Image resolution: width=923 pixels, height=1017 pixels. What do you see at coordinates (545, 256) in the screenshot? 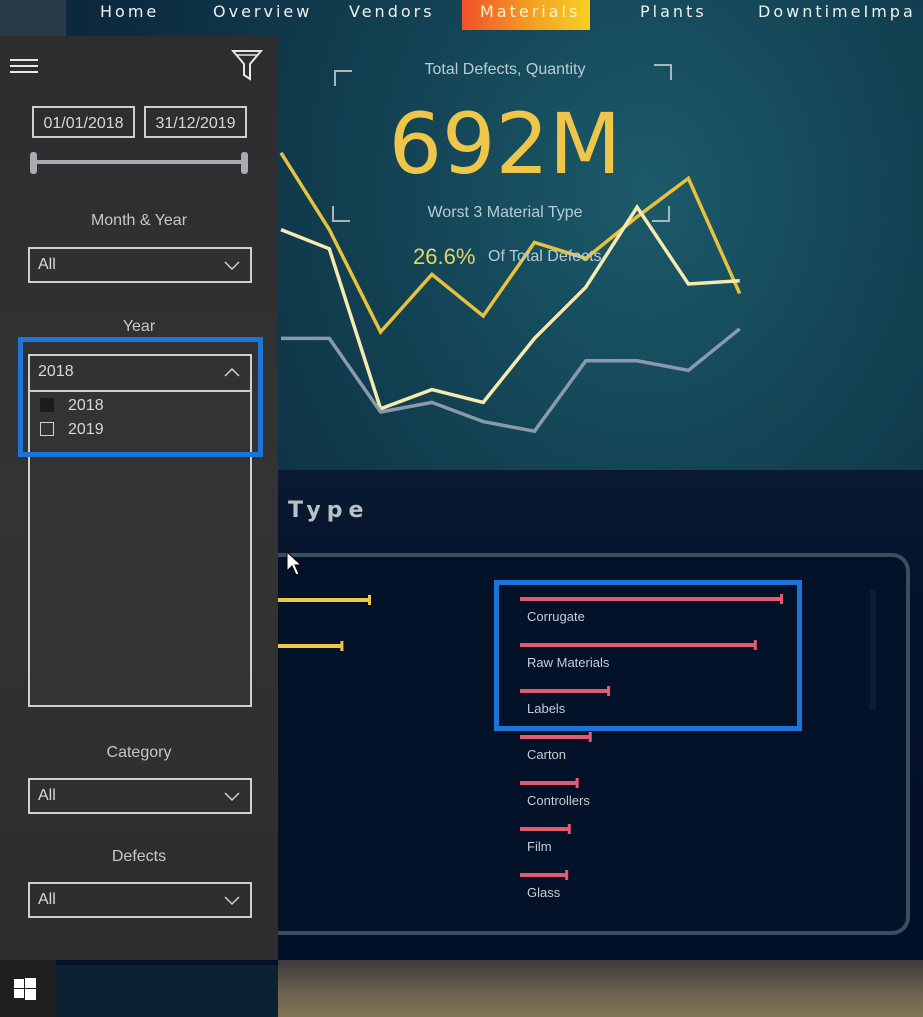
I see `kpi-percent-label: Of Total Defects` at bounding box center [545, 256].